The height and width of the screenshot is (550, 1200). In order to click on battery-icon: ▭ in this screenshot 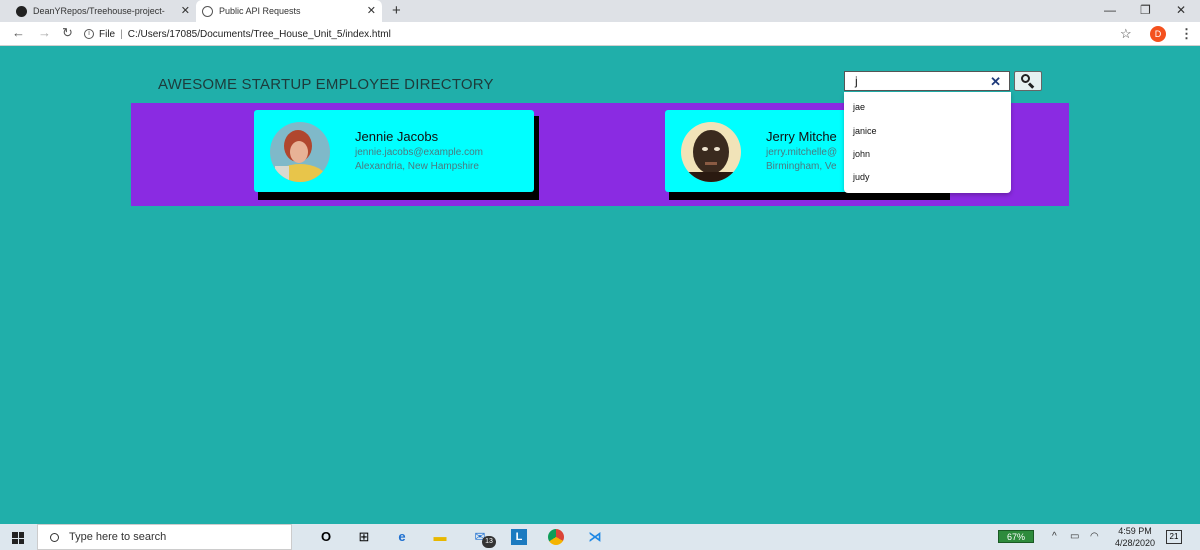, I will do `click(1074, 536)`.